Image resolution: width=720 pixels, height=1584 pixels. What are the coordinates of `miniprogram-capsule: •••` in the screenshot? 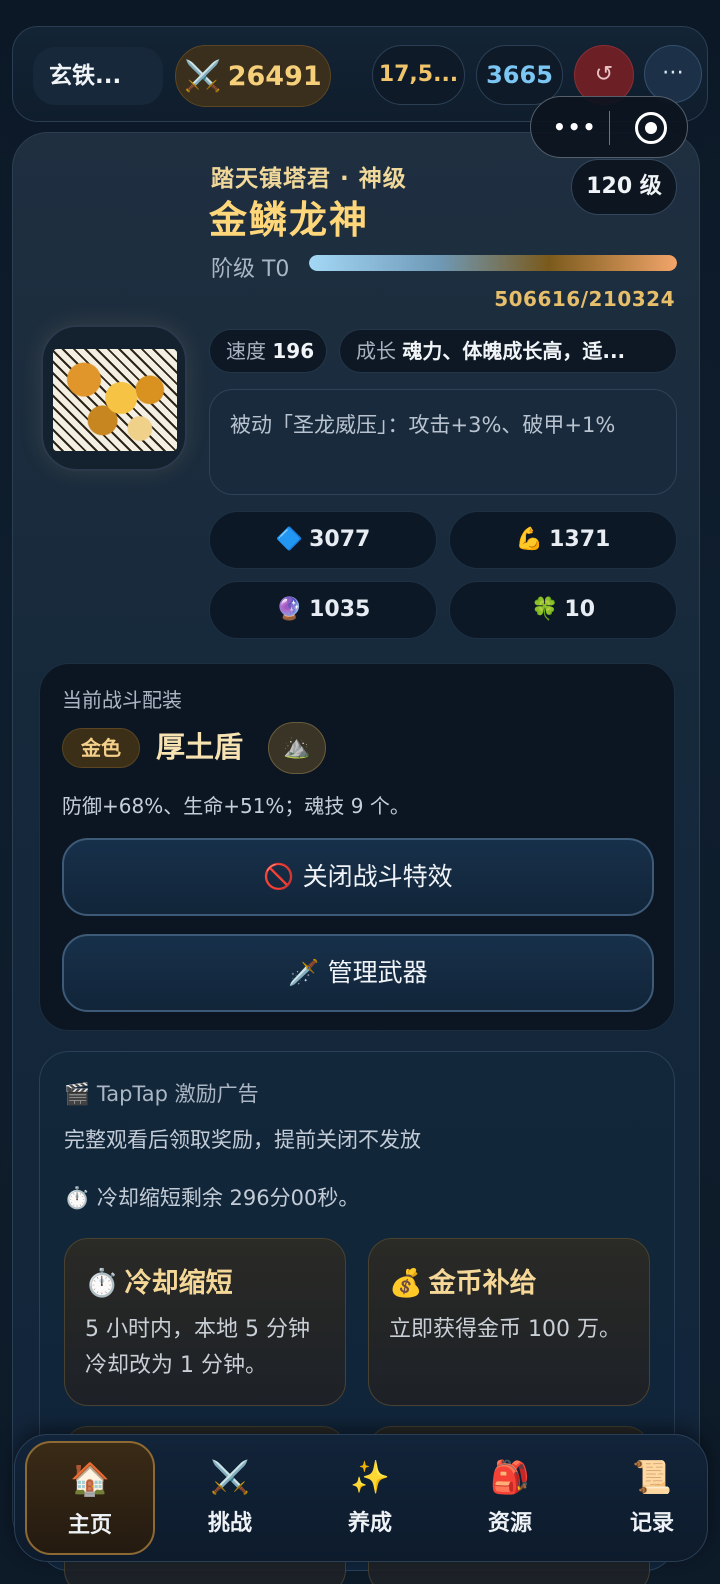 It's located at (609, 127).